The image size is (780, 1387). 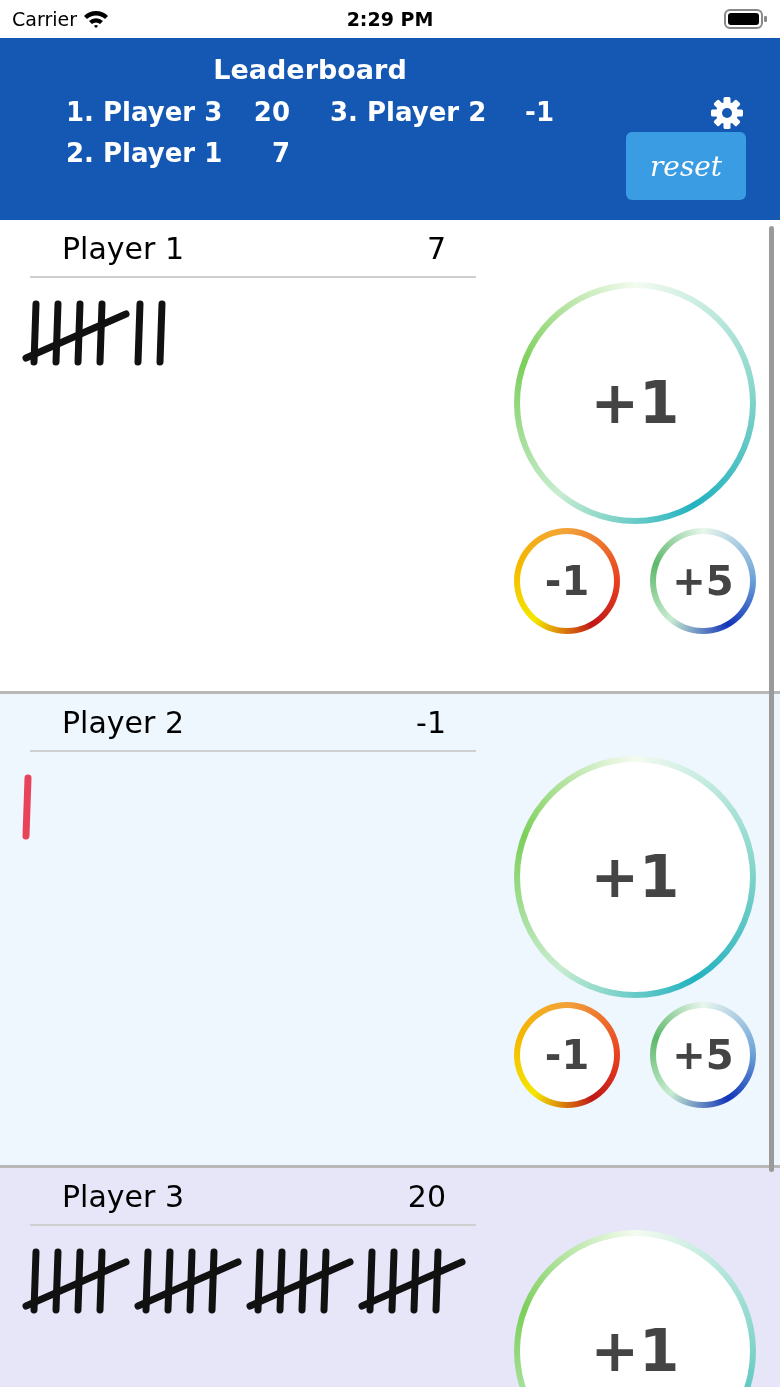 What do you see at coordinates (144, 111) in the screenshot?
I see `ranking-player: 1. Player 3` at bounding box center [144, 111].